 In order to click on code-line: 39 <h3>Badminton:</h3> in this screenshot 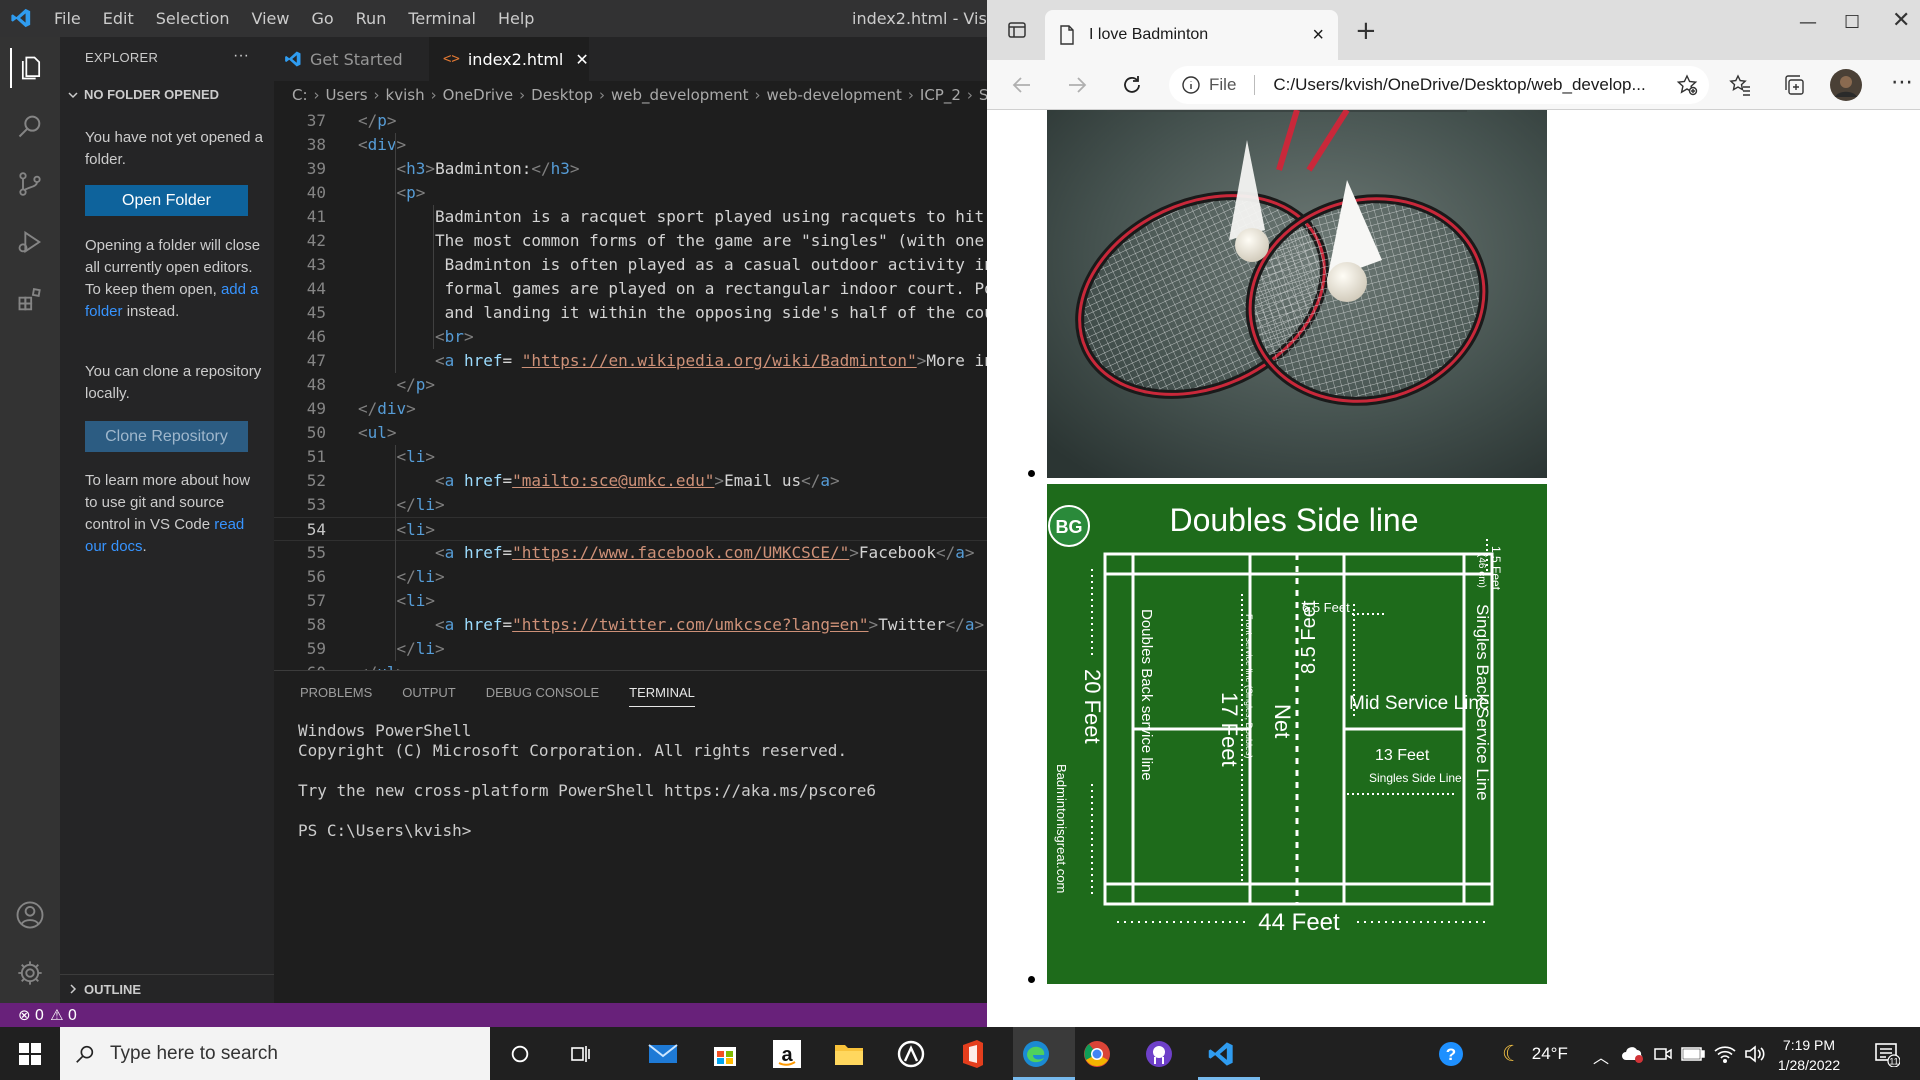, I will do `click(630, 169)`.